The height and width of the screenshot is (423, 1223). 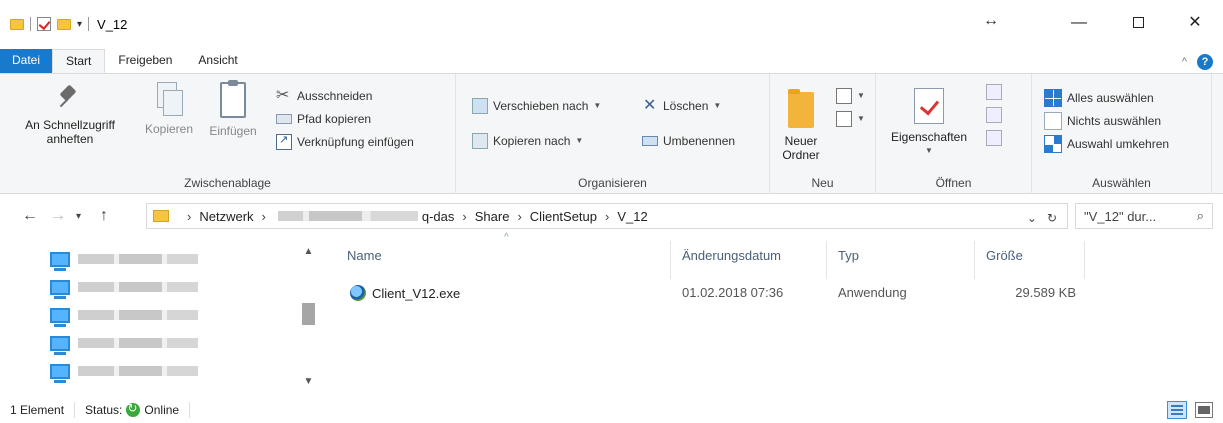 What do you see at coordinates (688, 140) in the screenshot?
I see `rename-button: Umbenennen` at bounding box center [688, 140].